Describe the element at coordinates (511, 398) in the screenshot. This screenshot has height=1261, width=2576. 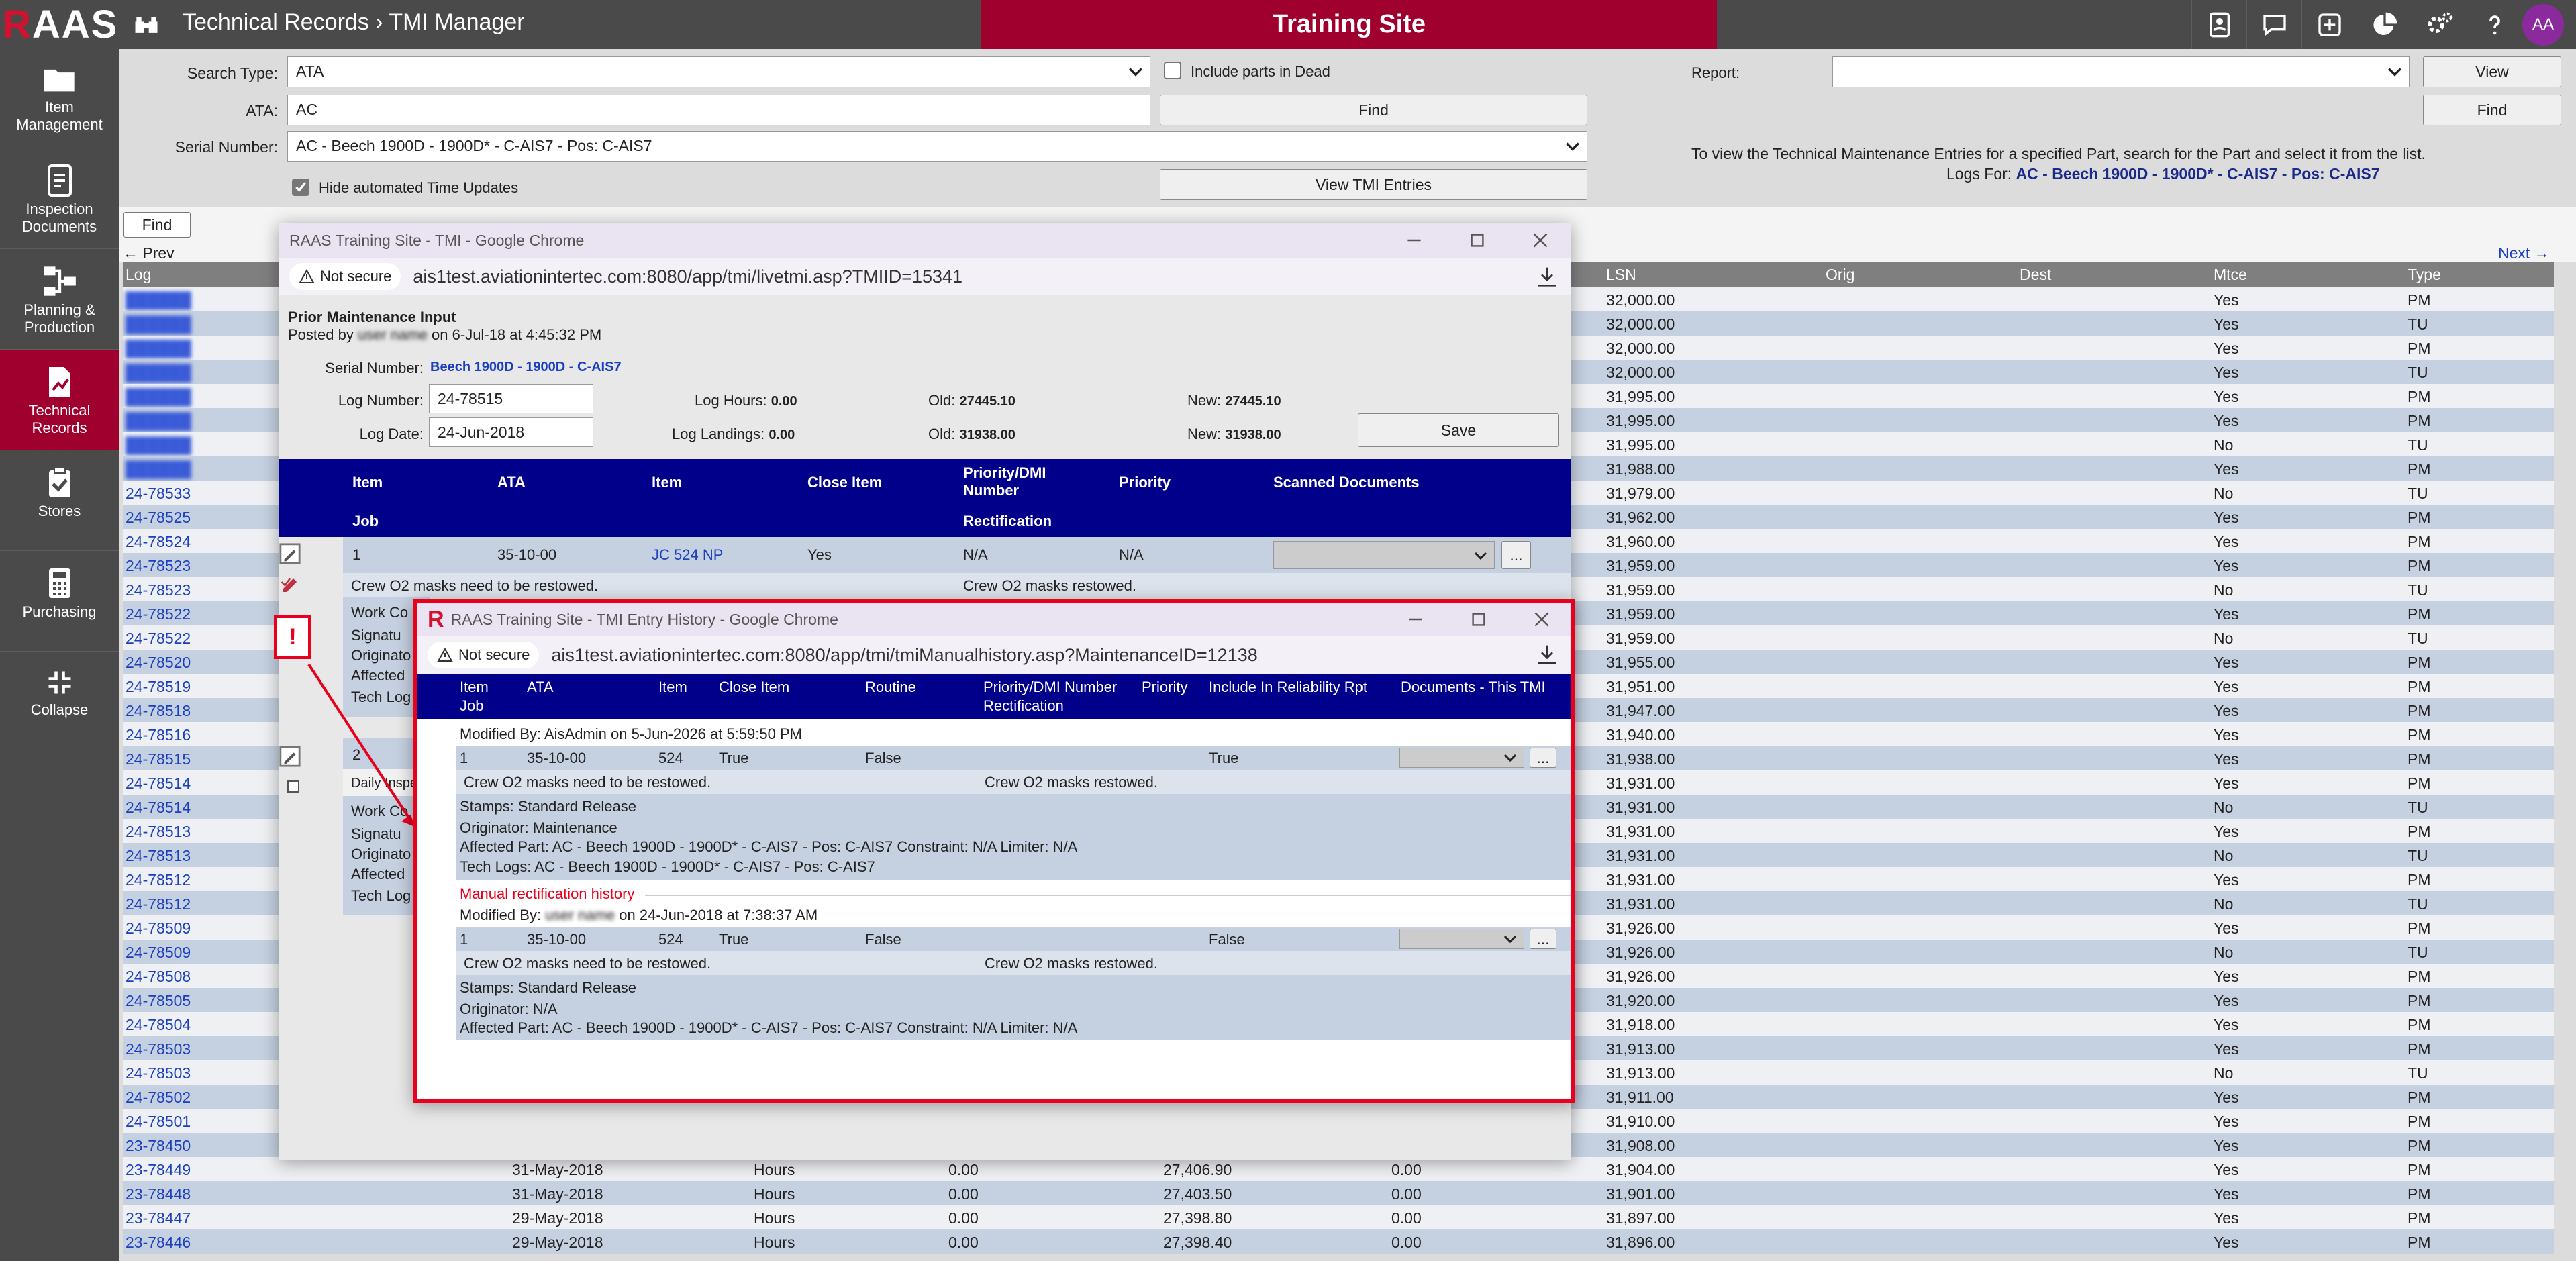
I see `log-number-input: 24-78515` at that location.